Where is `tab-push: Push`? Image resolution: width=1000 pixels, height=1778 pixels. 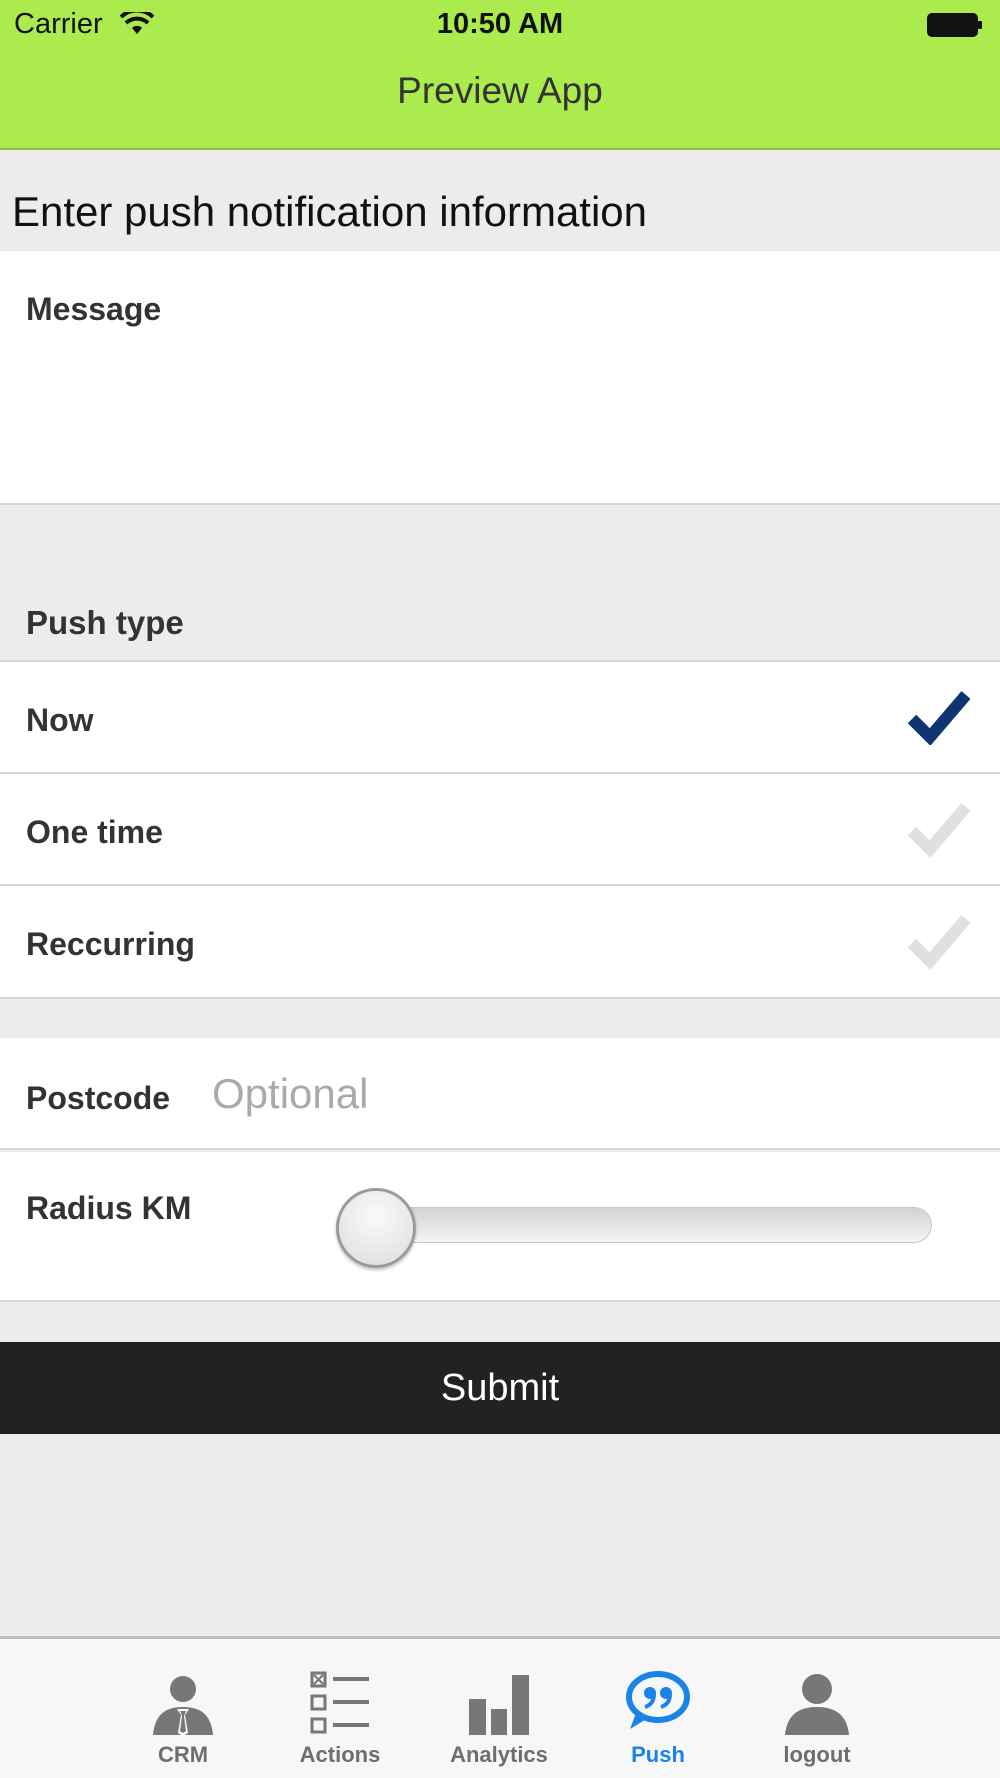 tab-push: Push is located at coordinates (658, 1708).